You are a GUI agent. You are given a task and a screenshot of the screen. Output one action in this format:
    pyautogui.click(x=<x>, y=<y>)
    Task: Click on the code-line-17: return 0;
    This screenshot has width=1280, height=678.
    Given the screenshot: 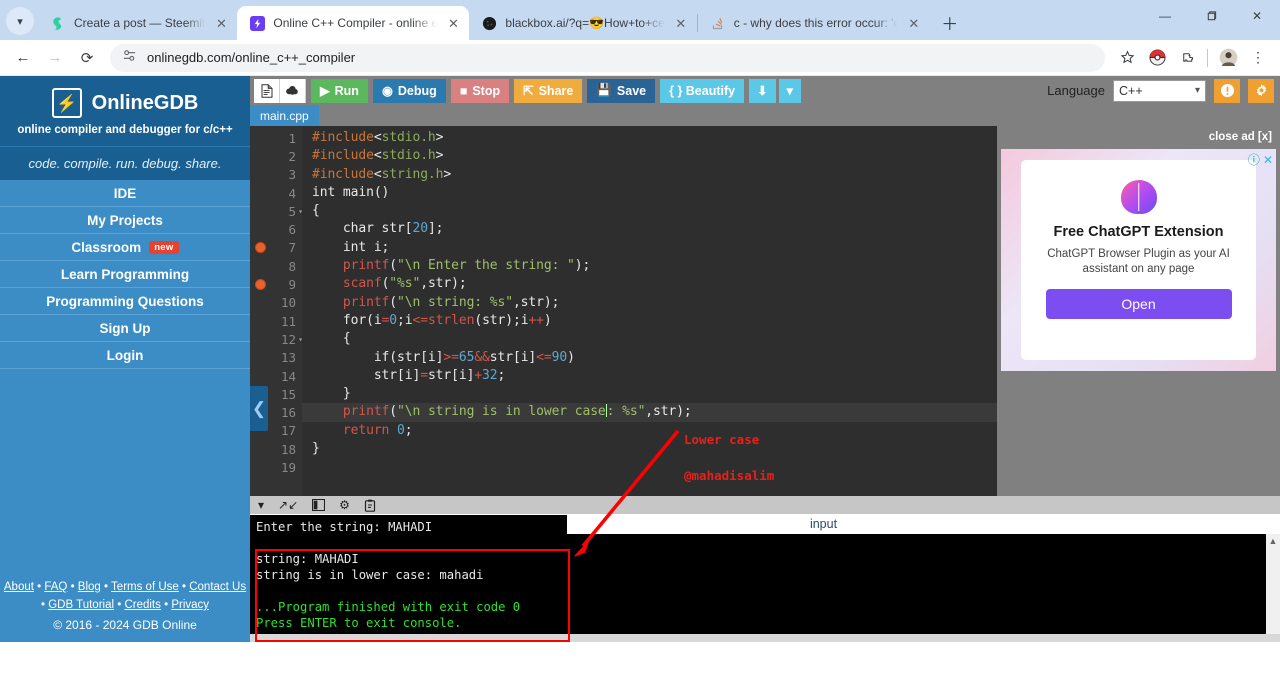 What is the action you would take?
    pyautogui.click(x=649, y=431)
    